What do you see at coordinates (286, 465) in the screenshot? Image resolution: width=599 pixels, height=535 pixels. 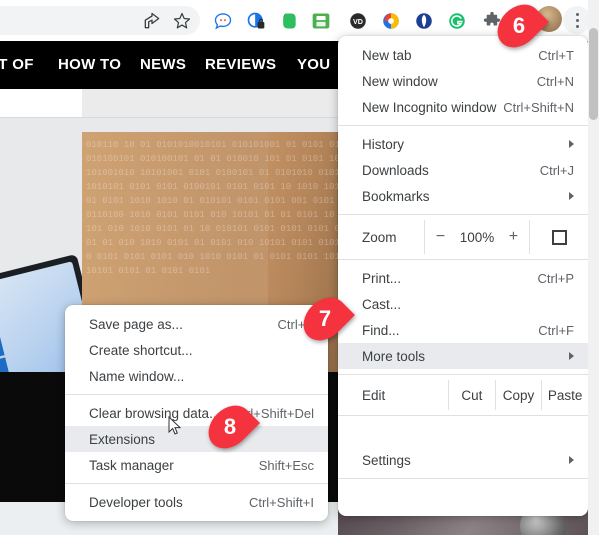 I see `menu-item-shortcut: Shift+Esc` at bounding box center [286, 465].